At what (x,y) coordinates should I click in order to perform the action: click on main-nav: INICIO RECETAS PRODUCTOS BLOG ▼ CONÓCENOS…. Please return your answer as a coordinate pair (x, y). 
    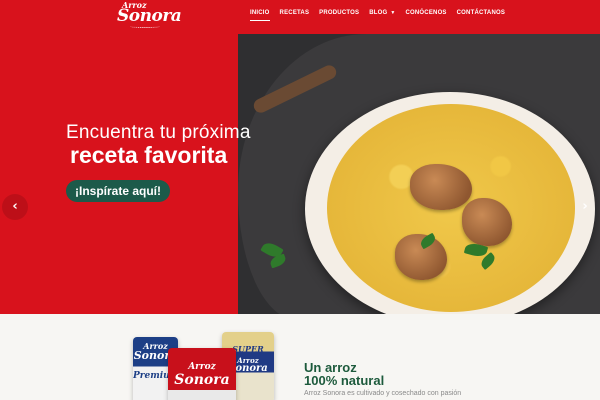
    Looking at the image, I should click on (377, 17).